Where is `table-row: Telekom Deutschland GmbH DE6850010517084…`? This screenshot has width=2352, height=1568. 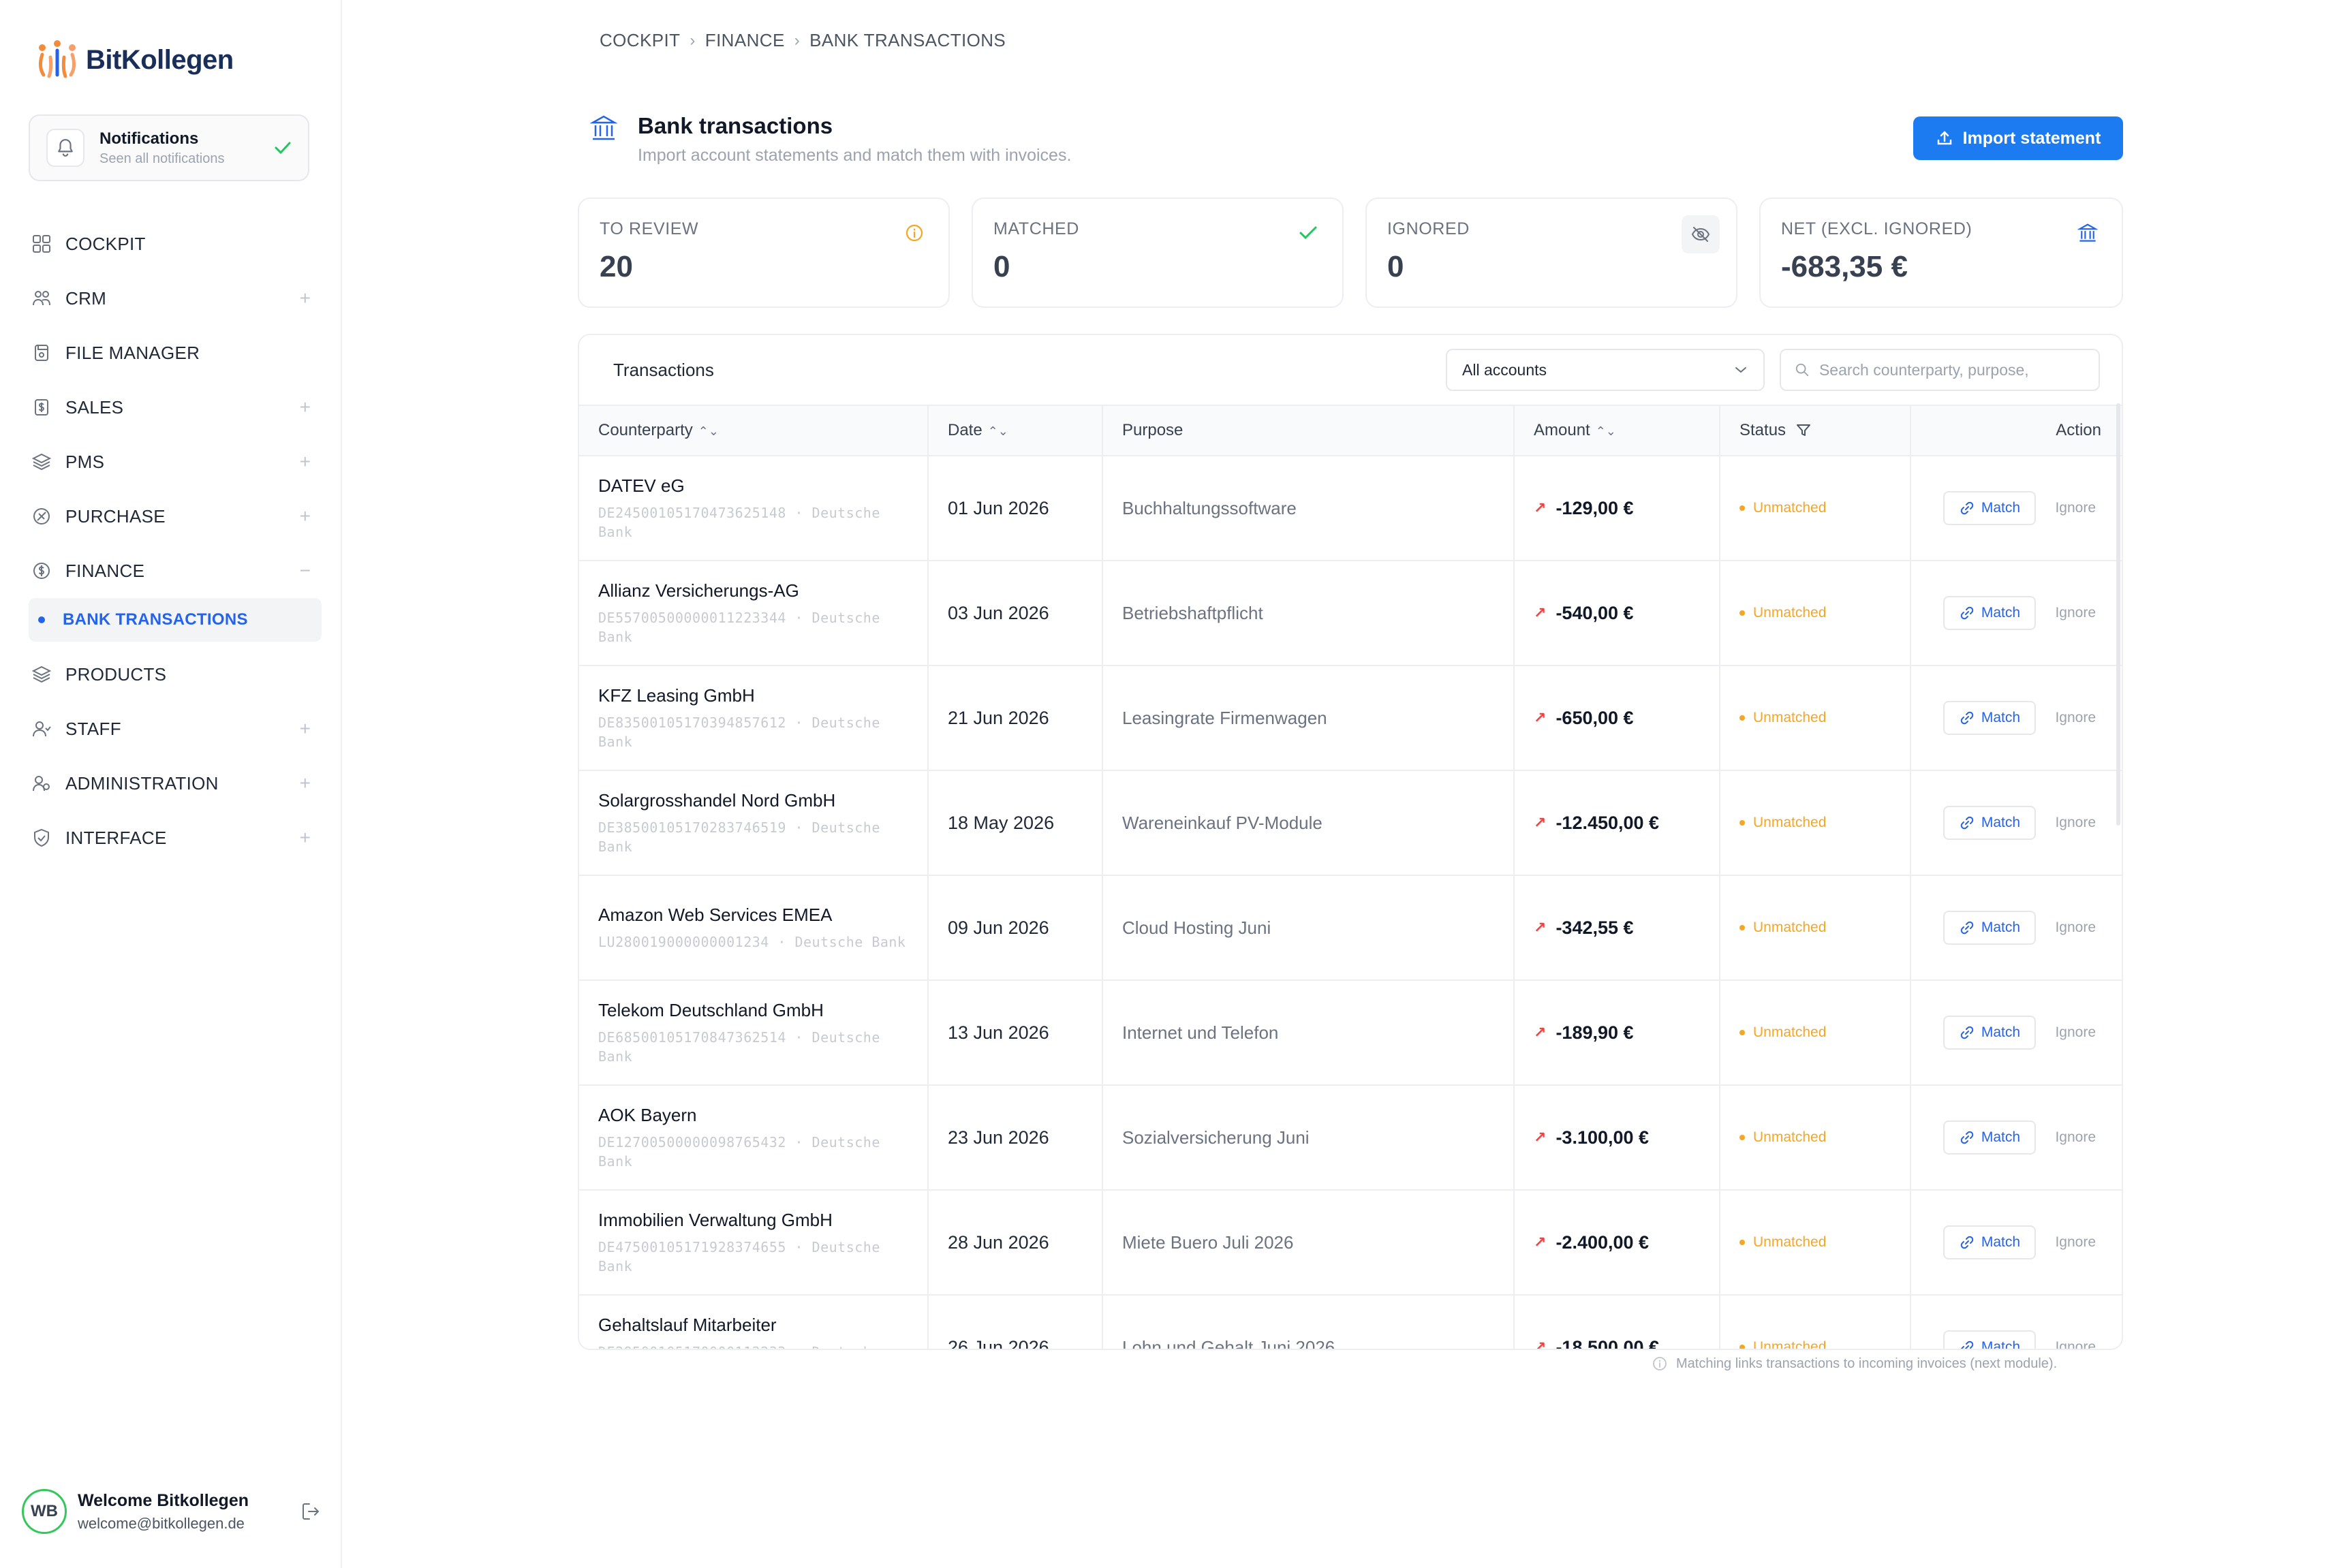
table-row: Telekom Deutschland GmbH DE6850010517084… is located at coordinates (1350, 1032).